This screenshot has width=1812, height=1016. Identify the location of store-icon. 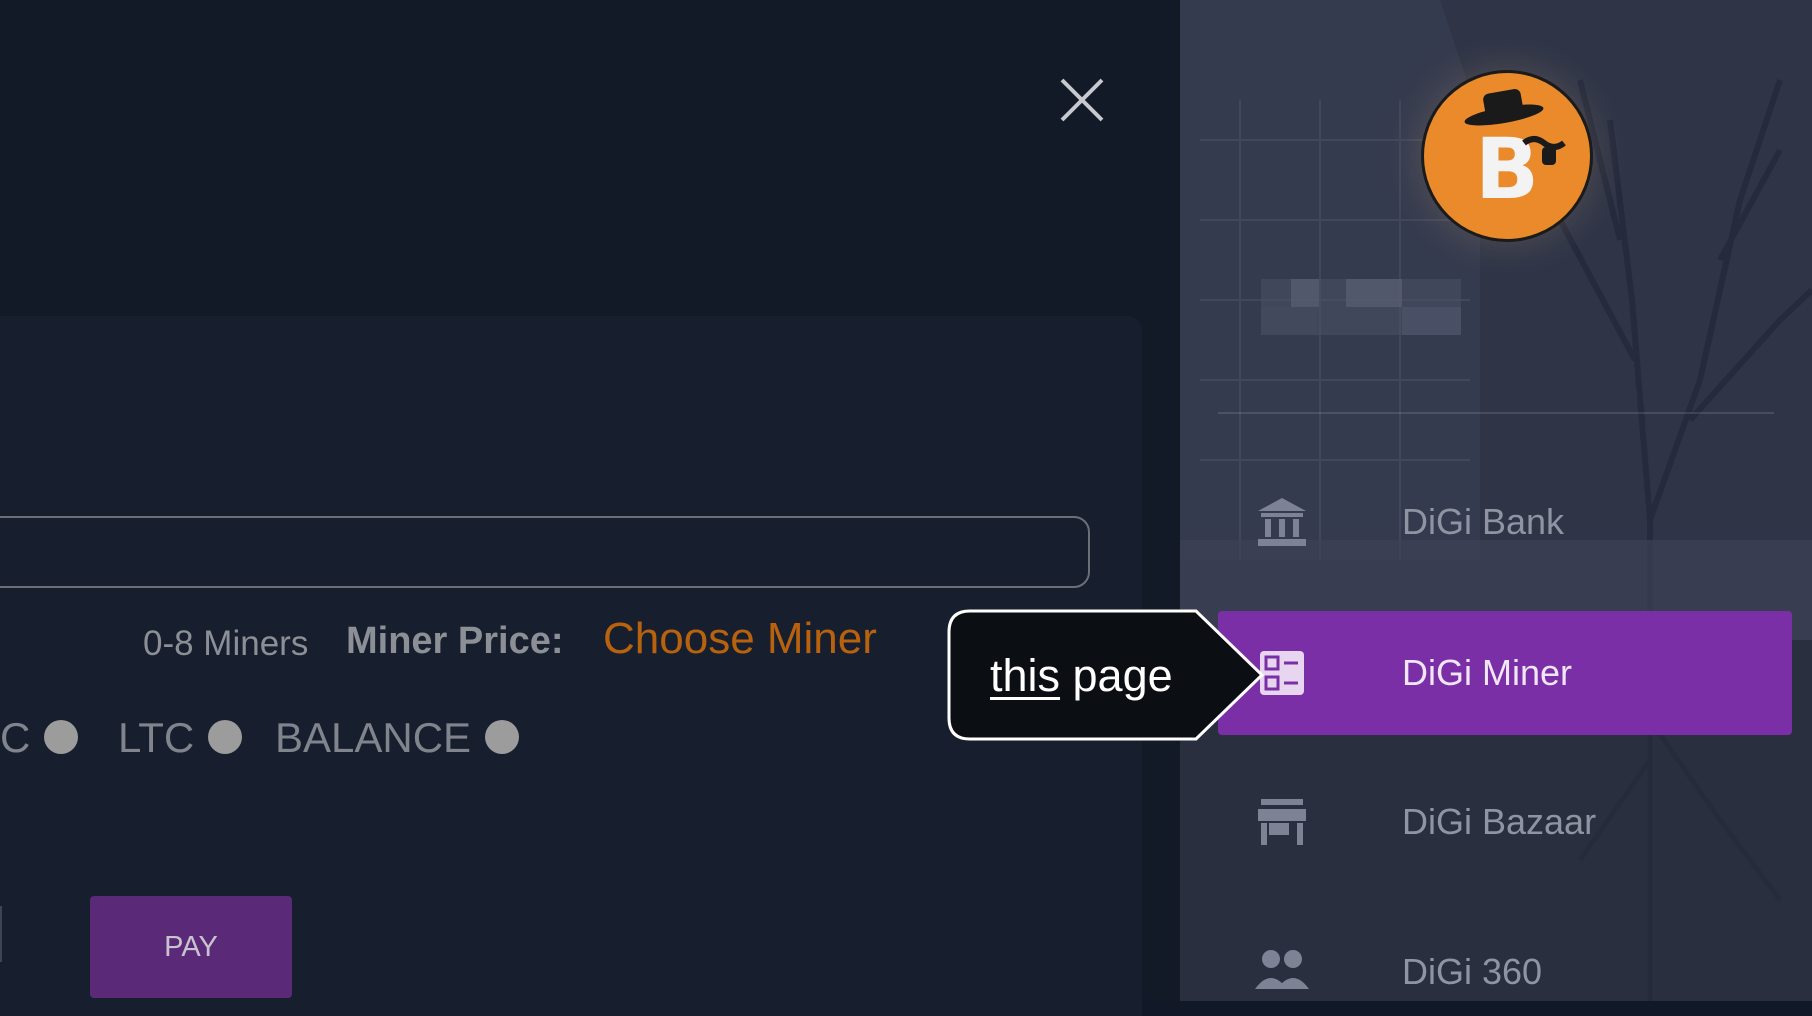
(1282, 822).